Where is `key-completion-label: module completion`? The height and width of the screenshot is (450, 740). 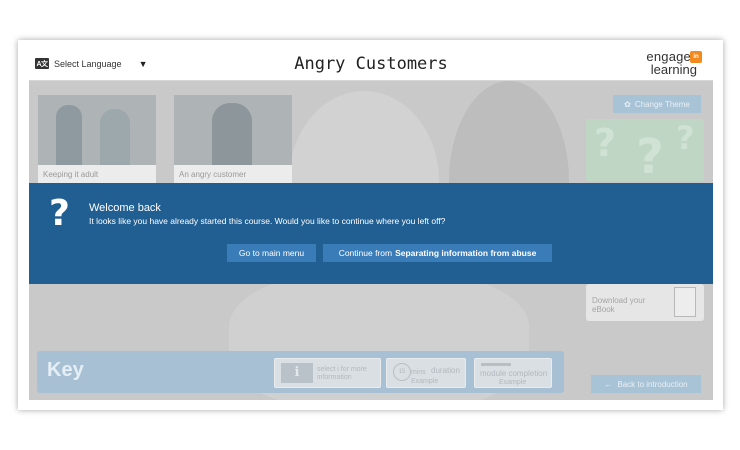
key-completion-label: module completion is located at coordinates (514, 373).